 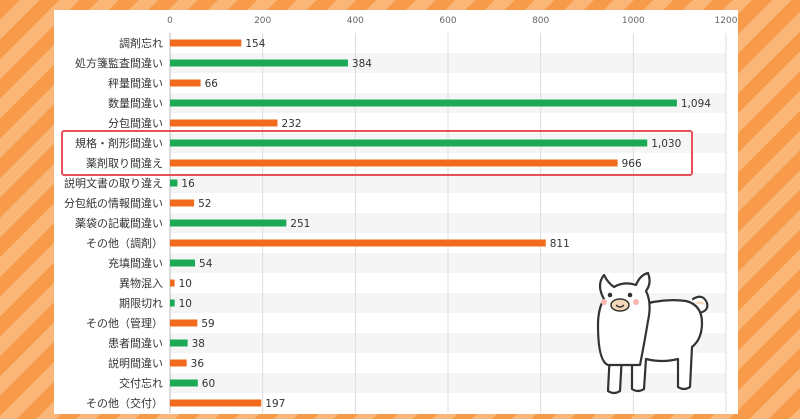 I want to click on category-label: その他（管理）, so click(x=124, y=323).